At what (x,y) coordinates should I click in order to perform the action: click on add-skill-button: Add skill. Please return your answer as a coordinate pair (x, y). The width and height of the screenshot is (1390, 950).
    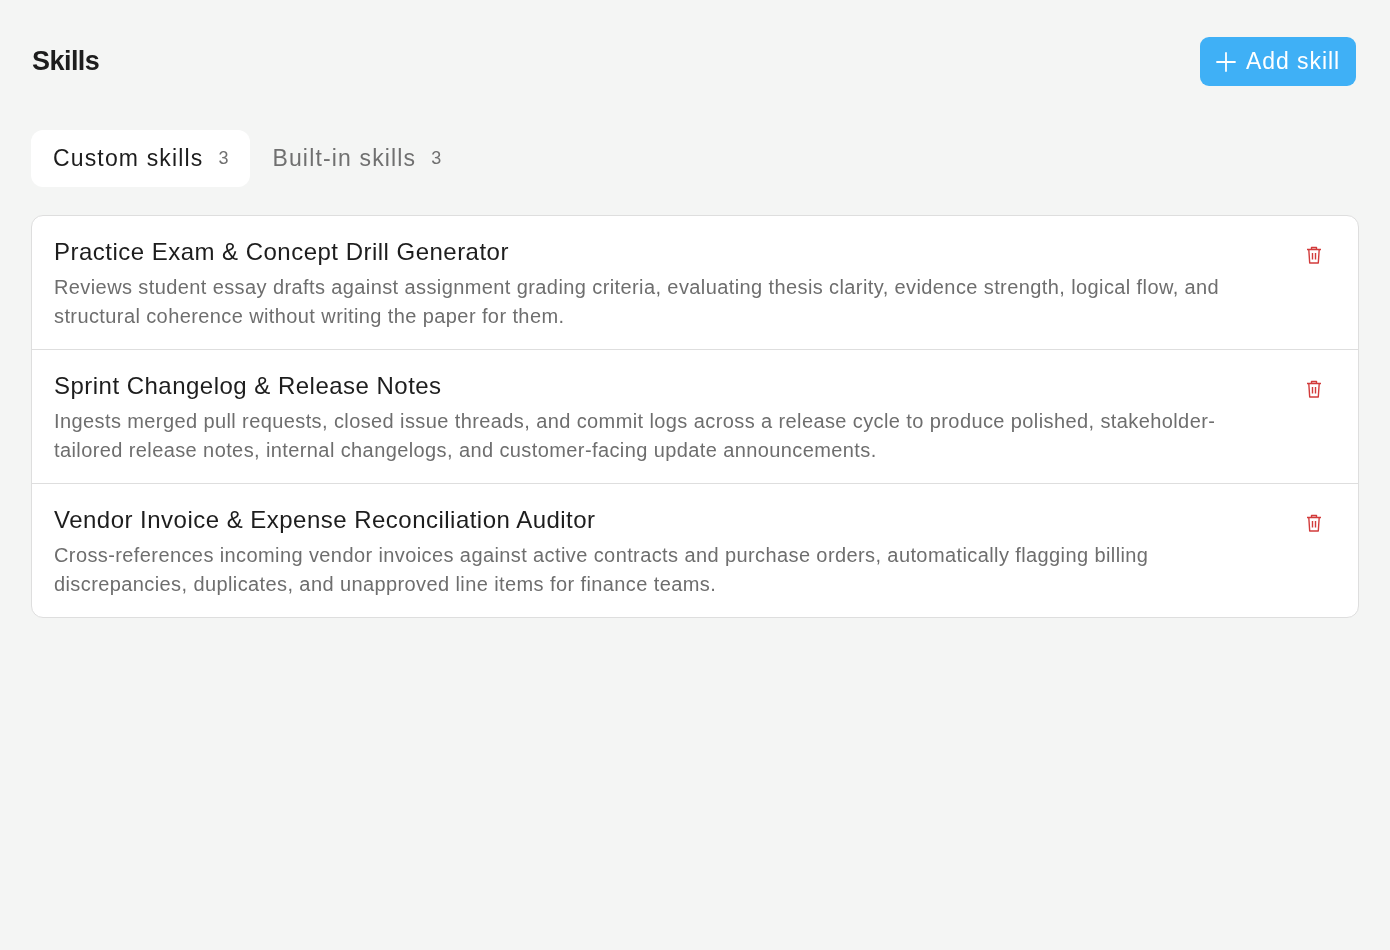
    Looking at the image, I should click on (1278, 61).